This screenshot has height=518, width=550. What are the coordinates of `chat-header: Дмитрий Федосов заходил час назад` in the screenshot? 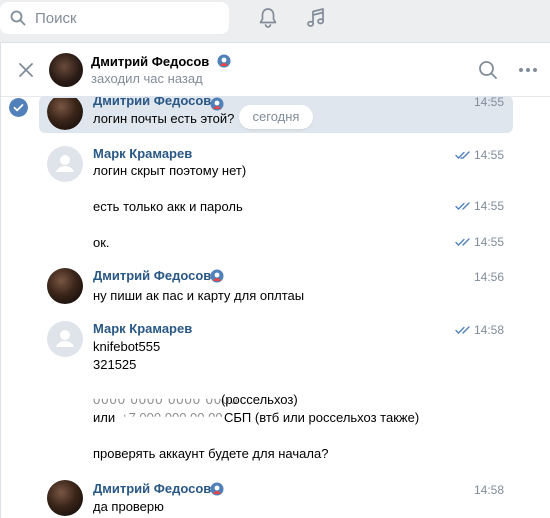 It's located at (275, 70).